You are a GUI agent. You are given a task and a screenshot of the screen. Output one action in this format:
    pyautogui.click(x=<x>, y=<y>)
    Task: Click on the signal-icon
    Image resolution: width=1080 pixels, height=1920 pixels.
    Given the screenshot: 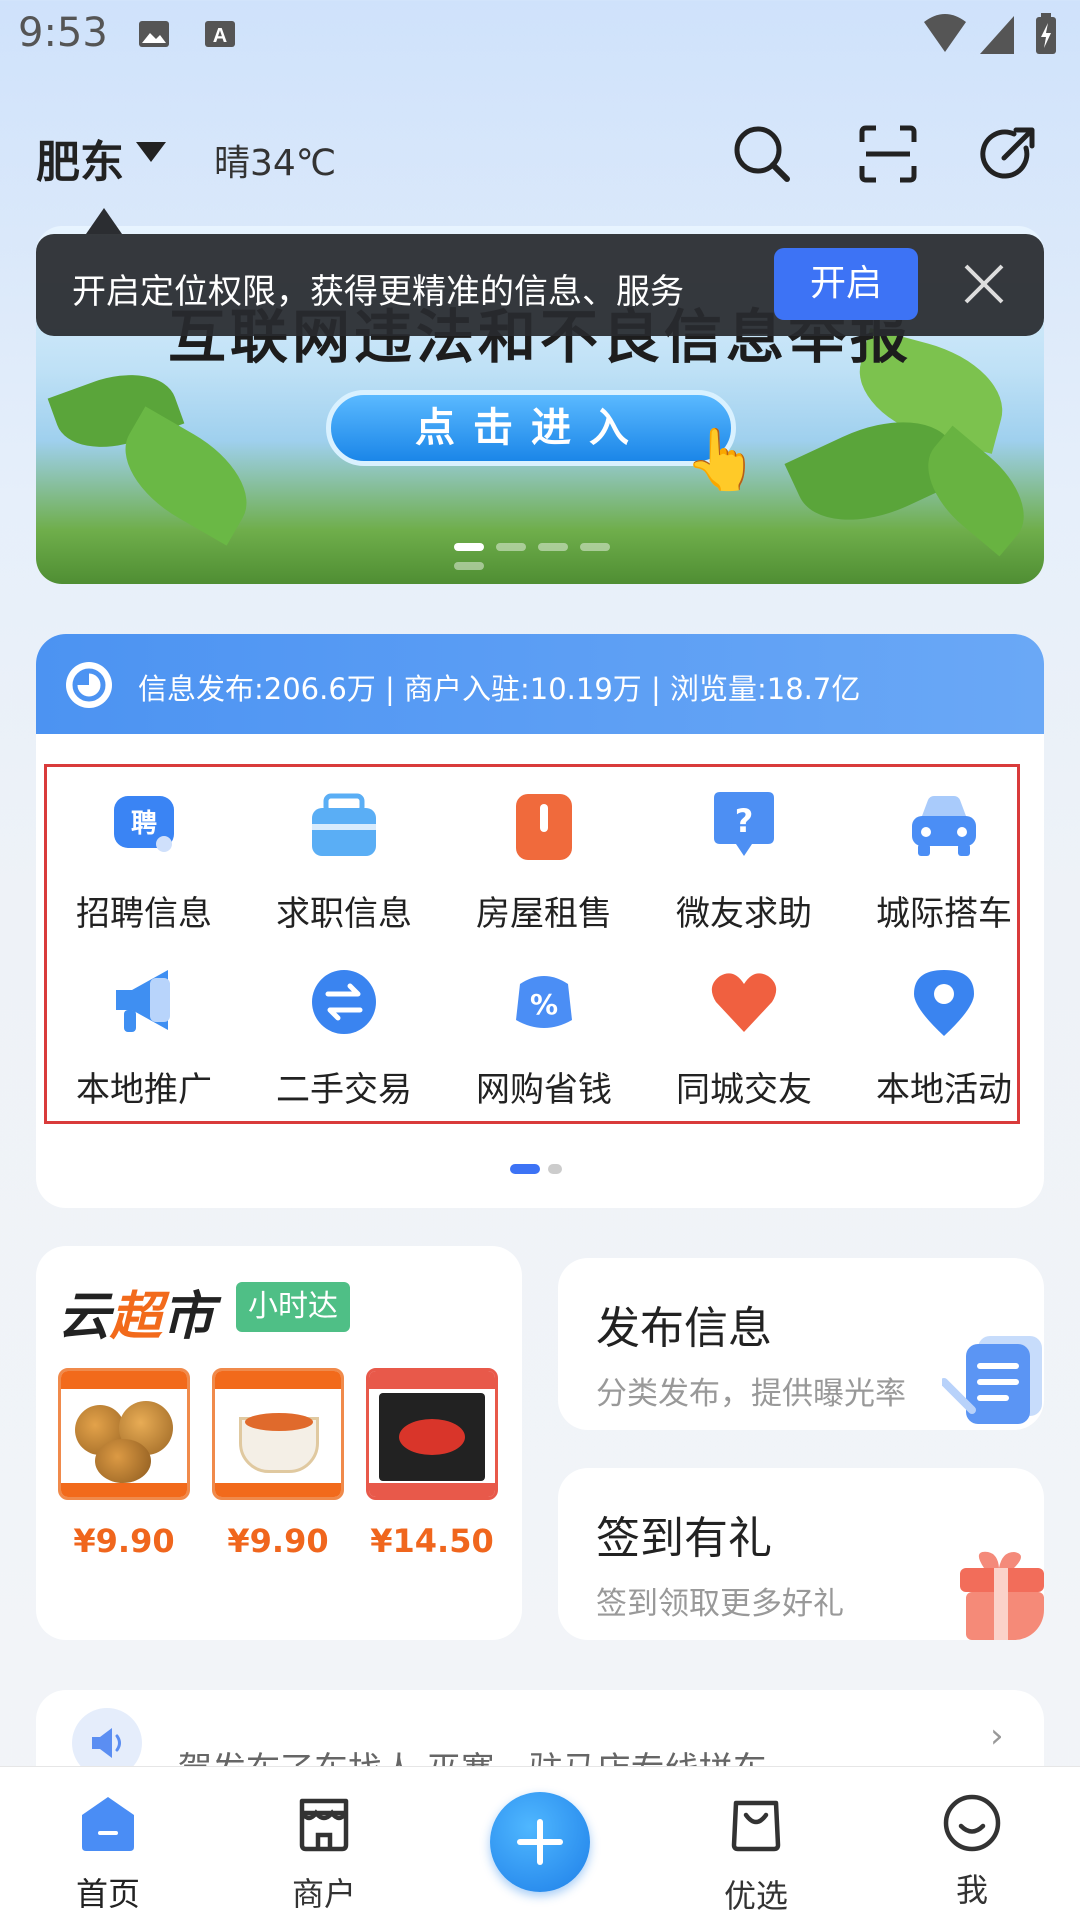 What is the action you would take?
    pyautogui.click(x=997, y=35)
    